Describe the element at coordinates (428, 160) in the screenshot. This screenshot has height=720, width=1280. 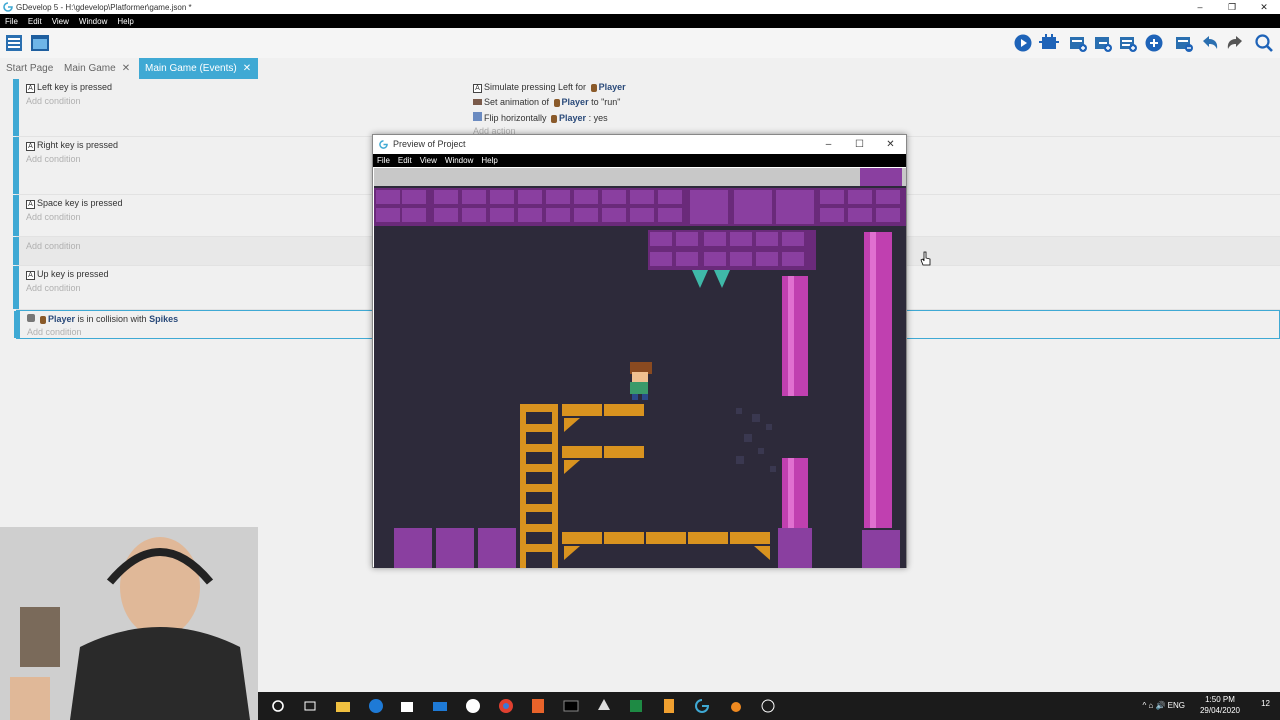
I see `preview-menu-view: View` at that location.